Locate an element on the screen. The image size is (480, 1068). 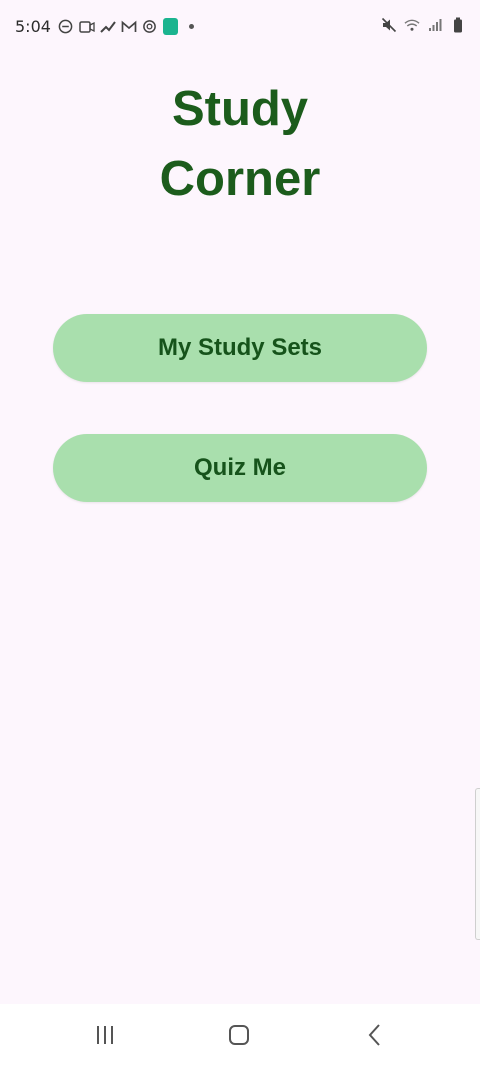
do-not-disturb-icon is located at coordinates (66, 27).